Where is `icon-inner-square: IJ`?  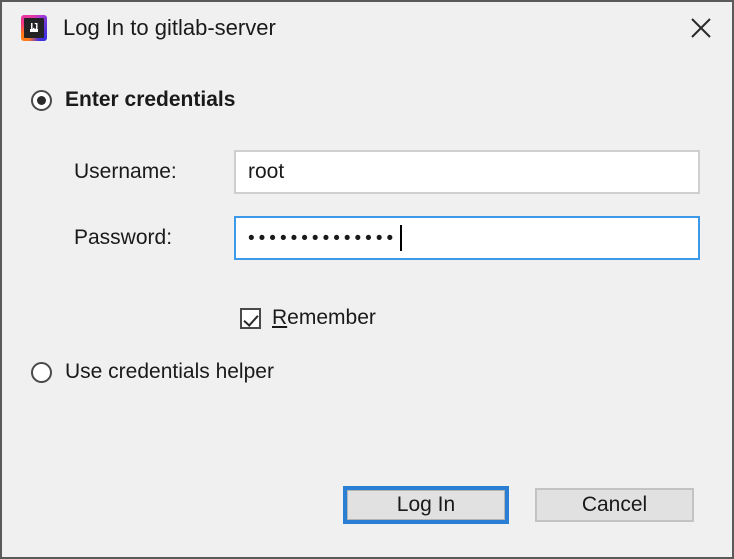
icon-inner-square: IJ is located at coordinates (34, 28).